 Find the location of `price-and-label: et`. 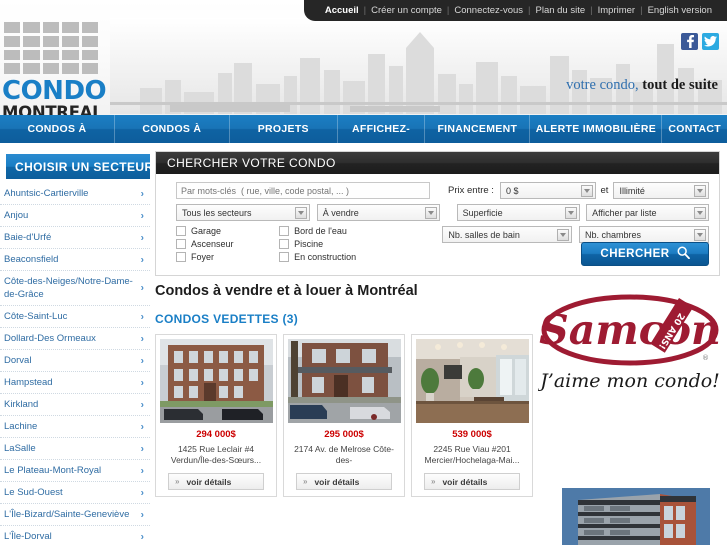

price-and-label: et is located at coordinates (604, 190).